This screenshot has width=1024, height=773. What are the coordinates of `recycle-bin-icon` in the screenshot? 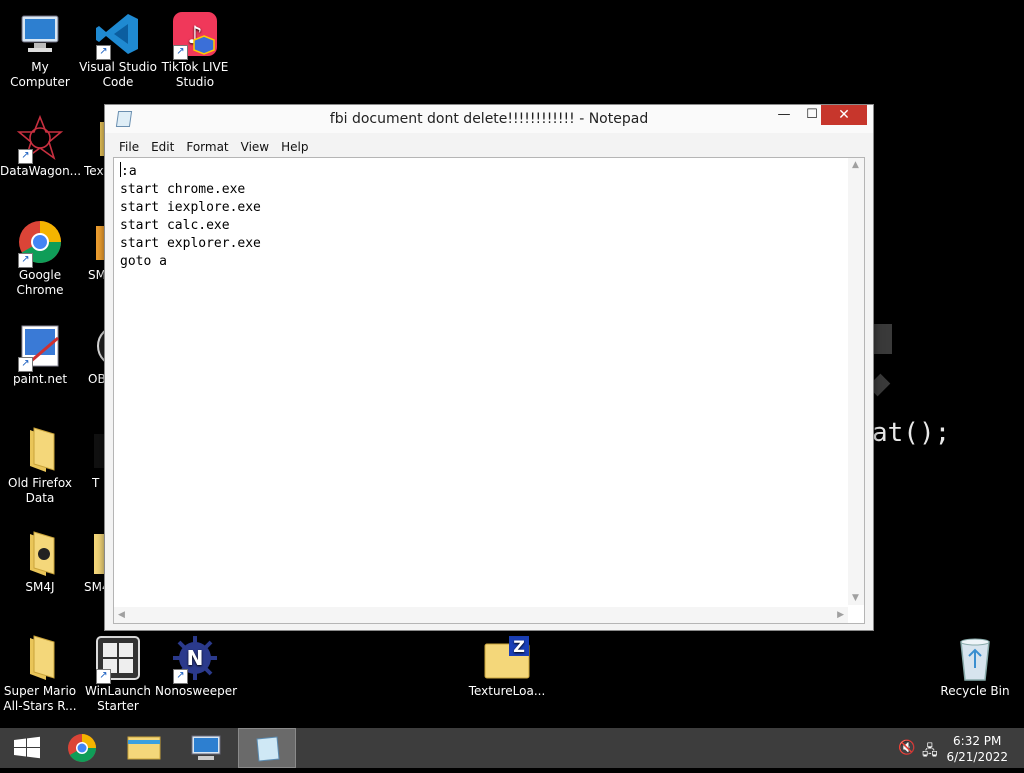 It's located at (975, 658).